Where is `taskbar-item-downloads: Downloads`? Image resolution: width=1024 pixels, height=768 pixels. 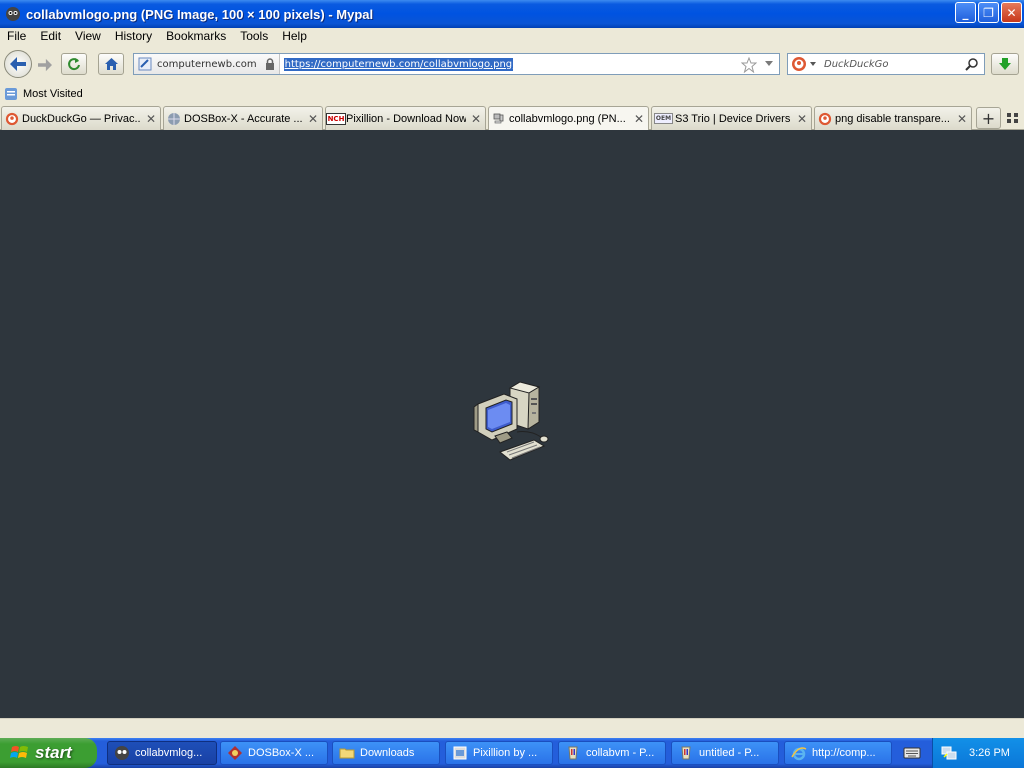 taskbar-item-downloads: Downloads is located at coordinates (386, 753).